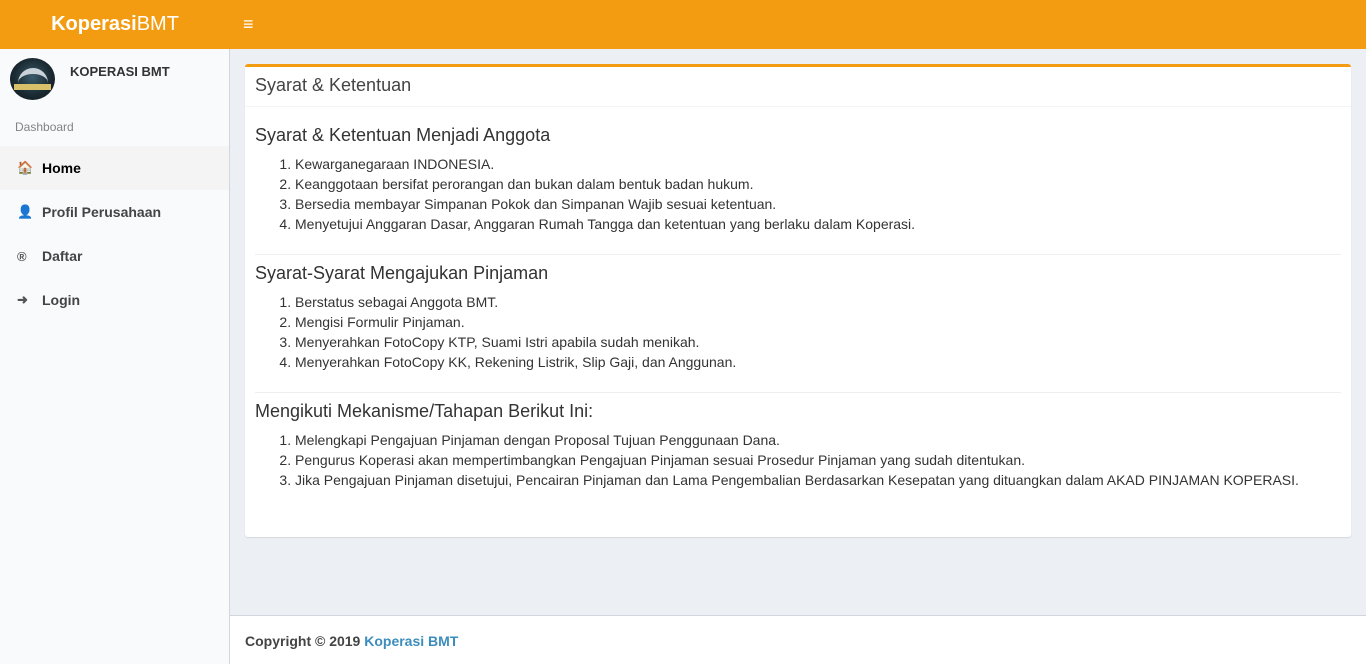 This screenshot has height=664, width=1366. I want to click on brand-logo: Koperasi BMT, so click(115, 24).